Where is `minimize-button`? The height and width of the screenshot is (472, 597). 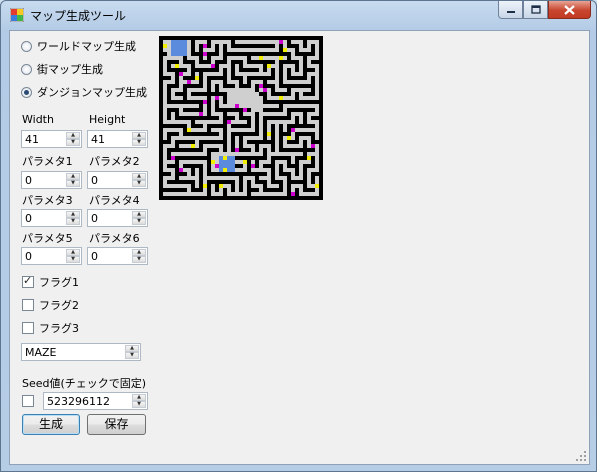 minimize-button is located at coordinates (510, 10).